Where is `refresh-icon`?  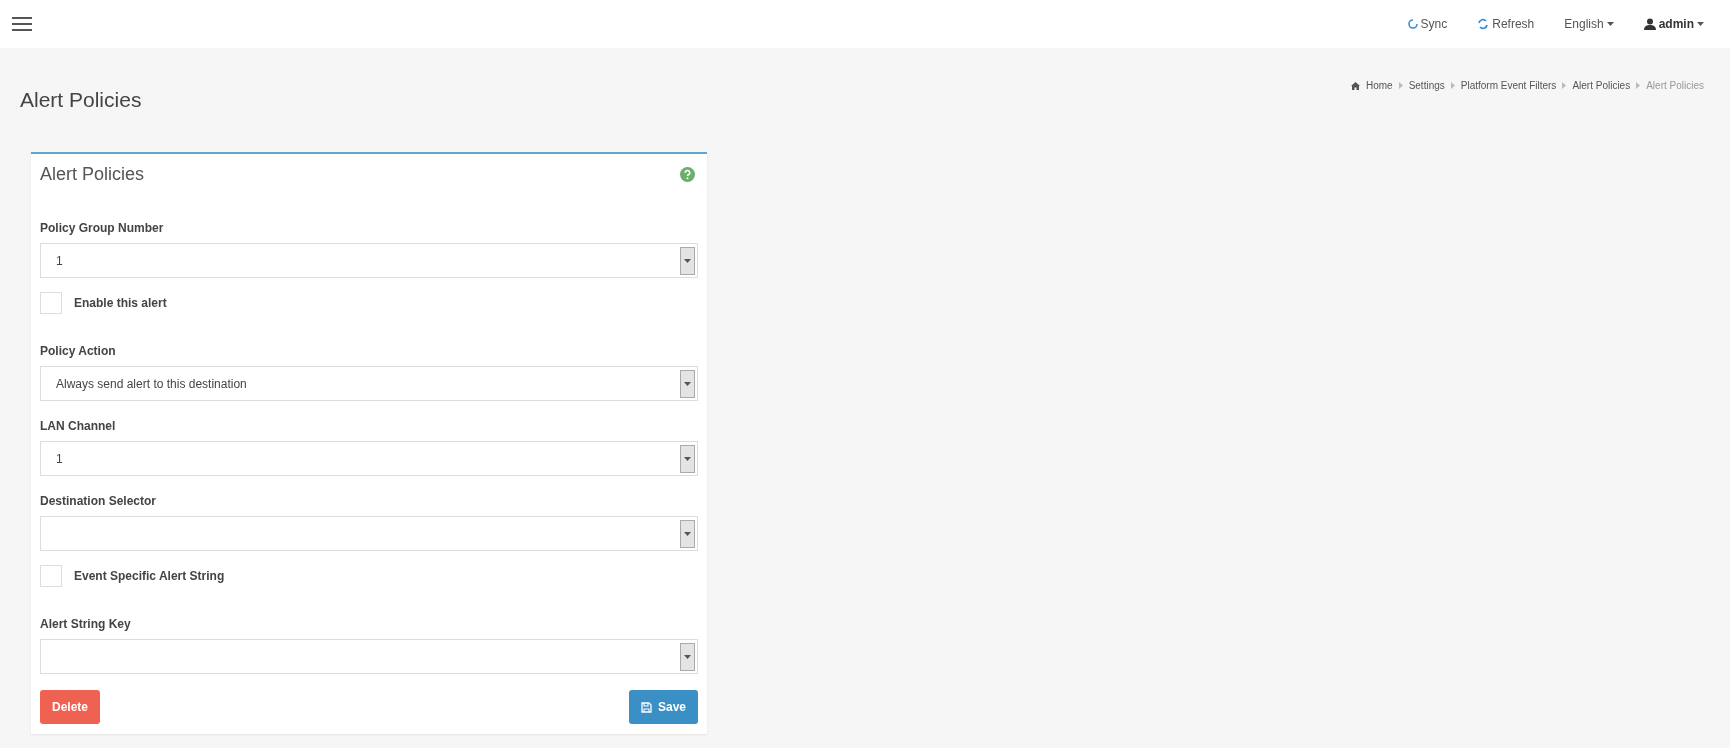
refresh-icon is located at coordinates (1483, 24).